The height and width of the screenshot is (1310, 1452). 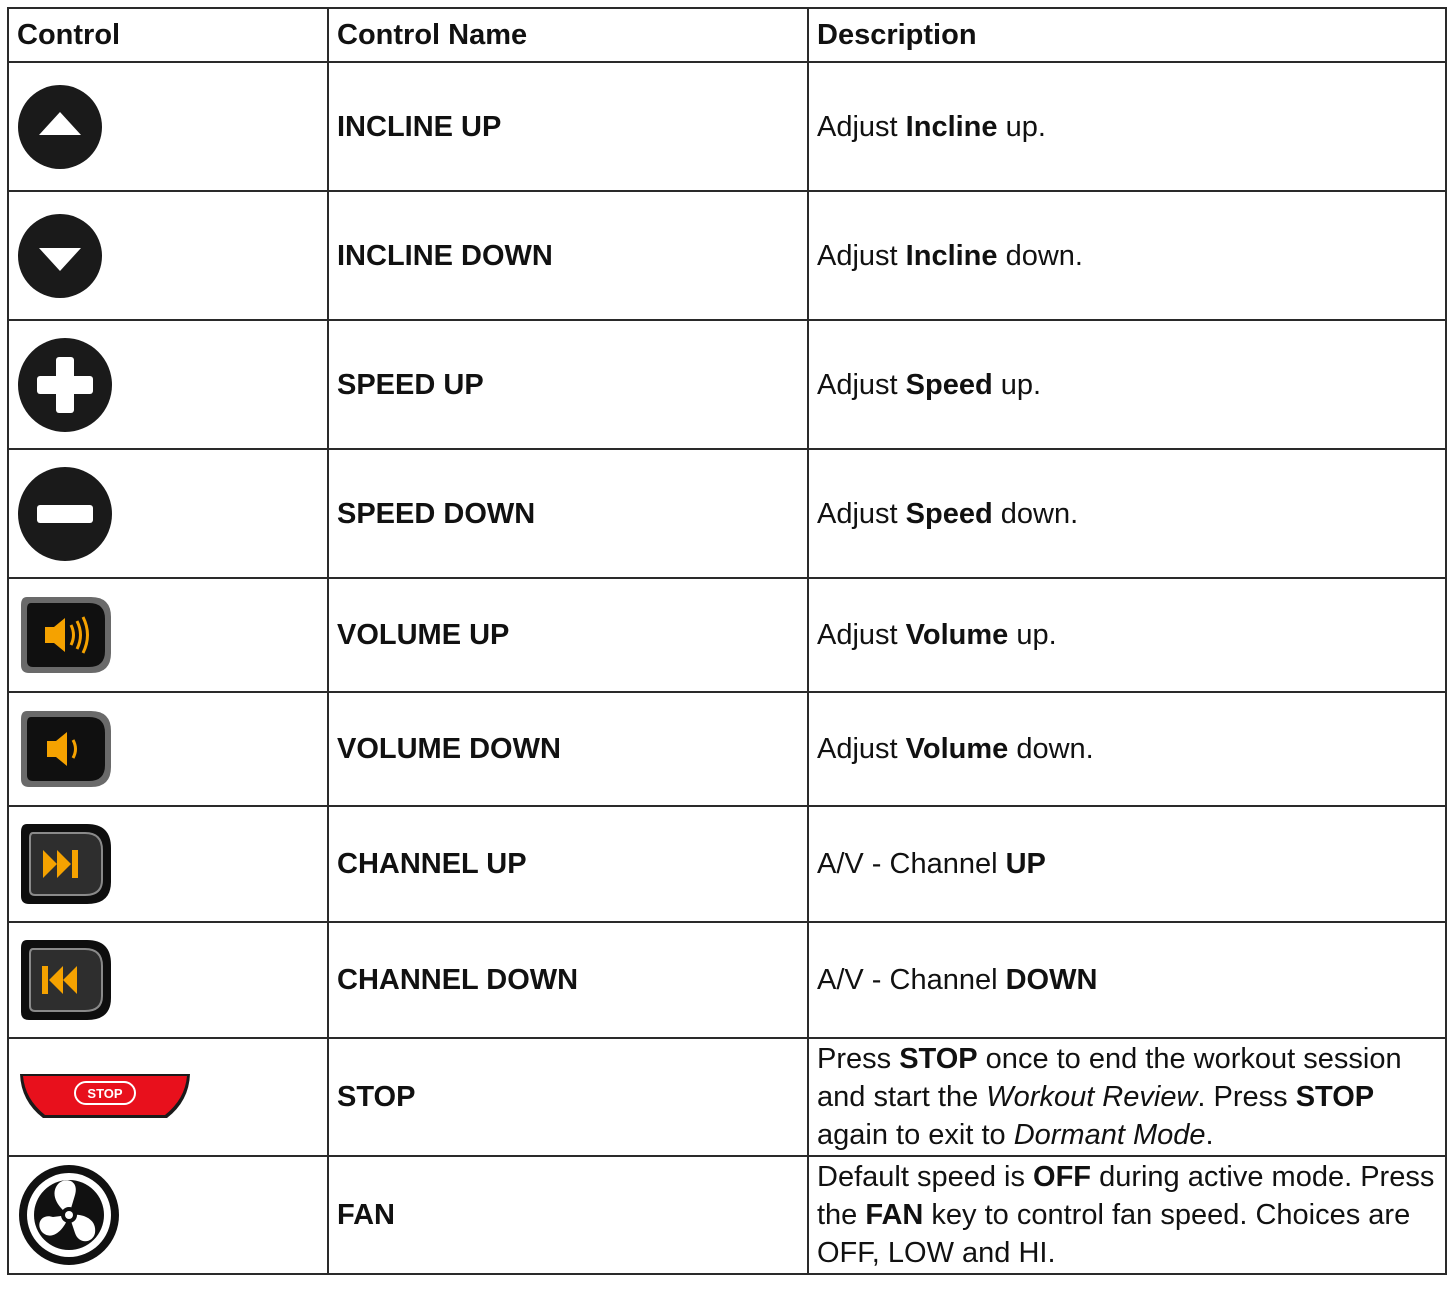 I want to click on control-name: INCLINE DOWN, so click(x=568, y=255).